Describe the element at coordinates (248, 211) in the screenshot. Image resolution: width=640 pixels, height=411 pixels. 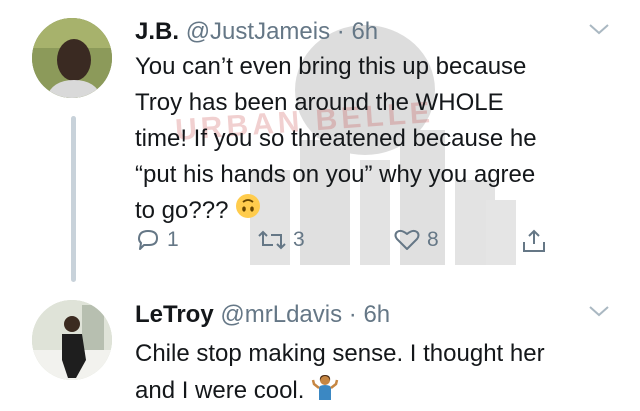
I see `upside-down-face-icon` at that location.